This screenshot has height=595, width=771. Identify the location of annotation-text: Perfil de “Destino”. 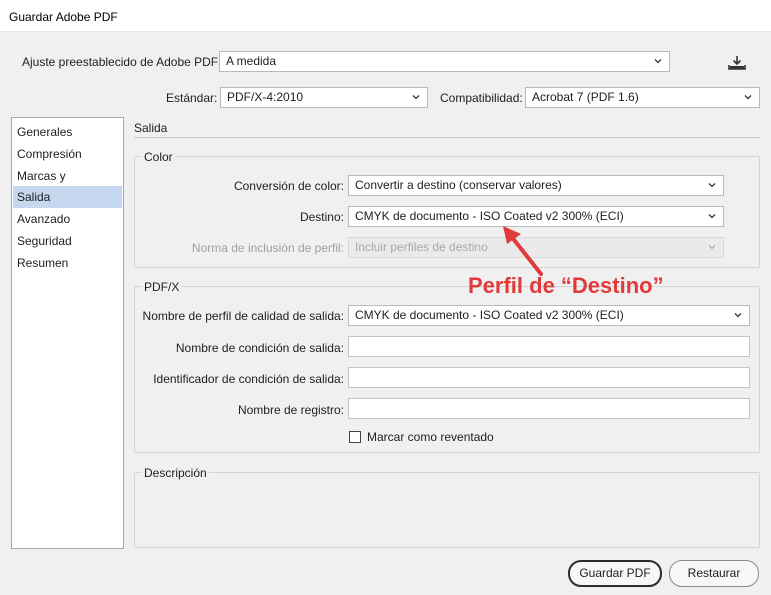
(566, 285).